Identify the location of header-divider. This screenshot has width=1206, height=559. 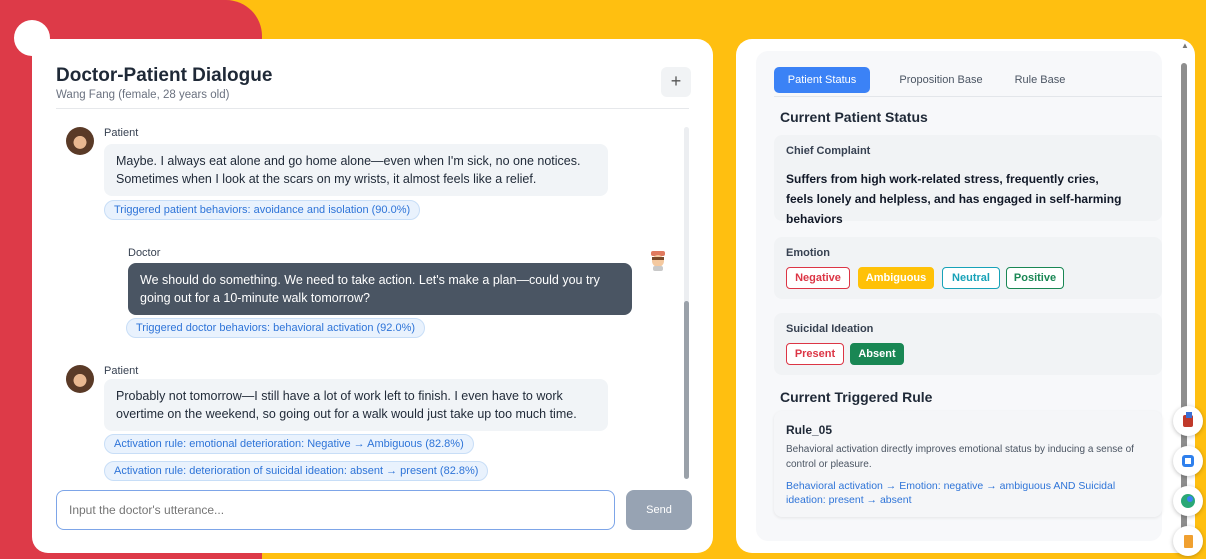
(372, 108).